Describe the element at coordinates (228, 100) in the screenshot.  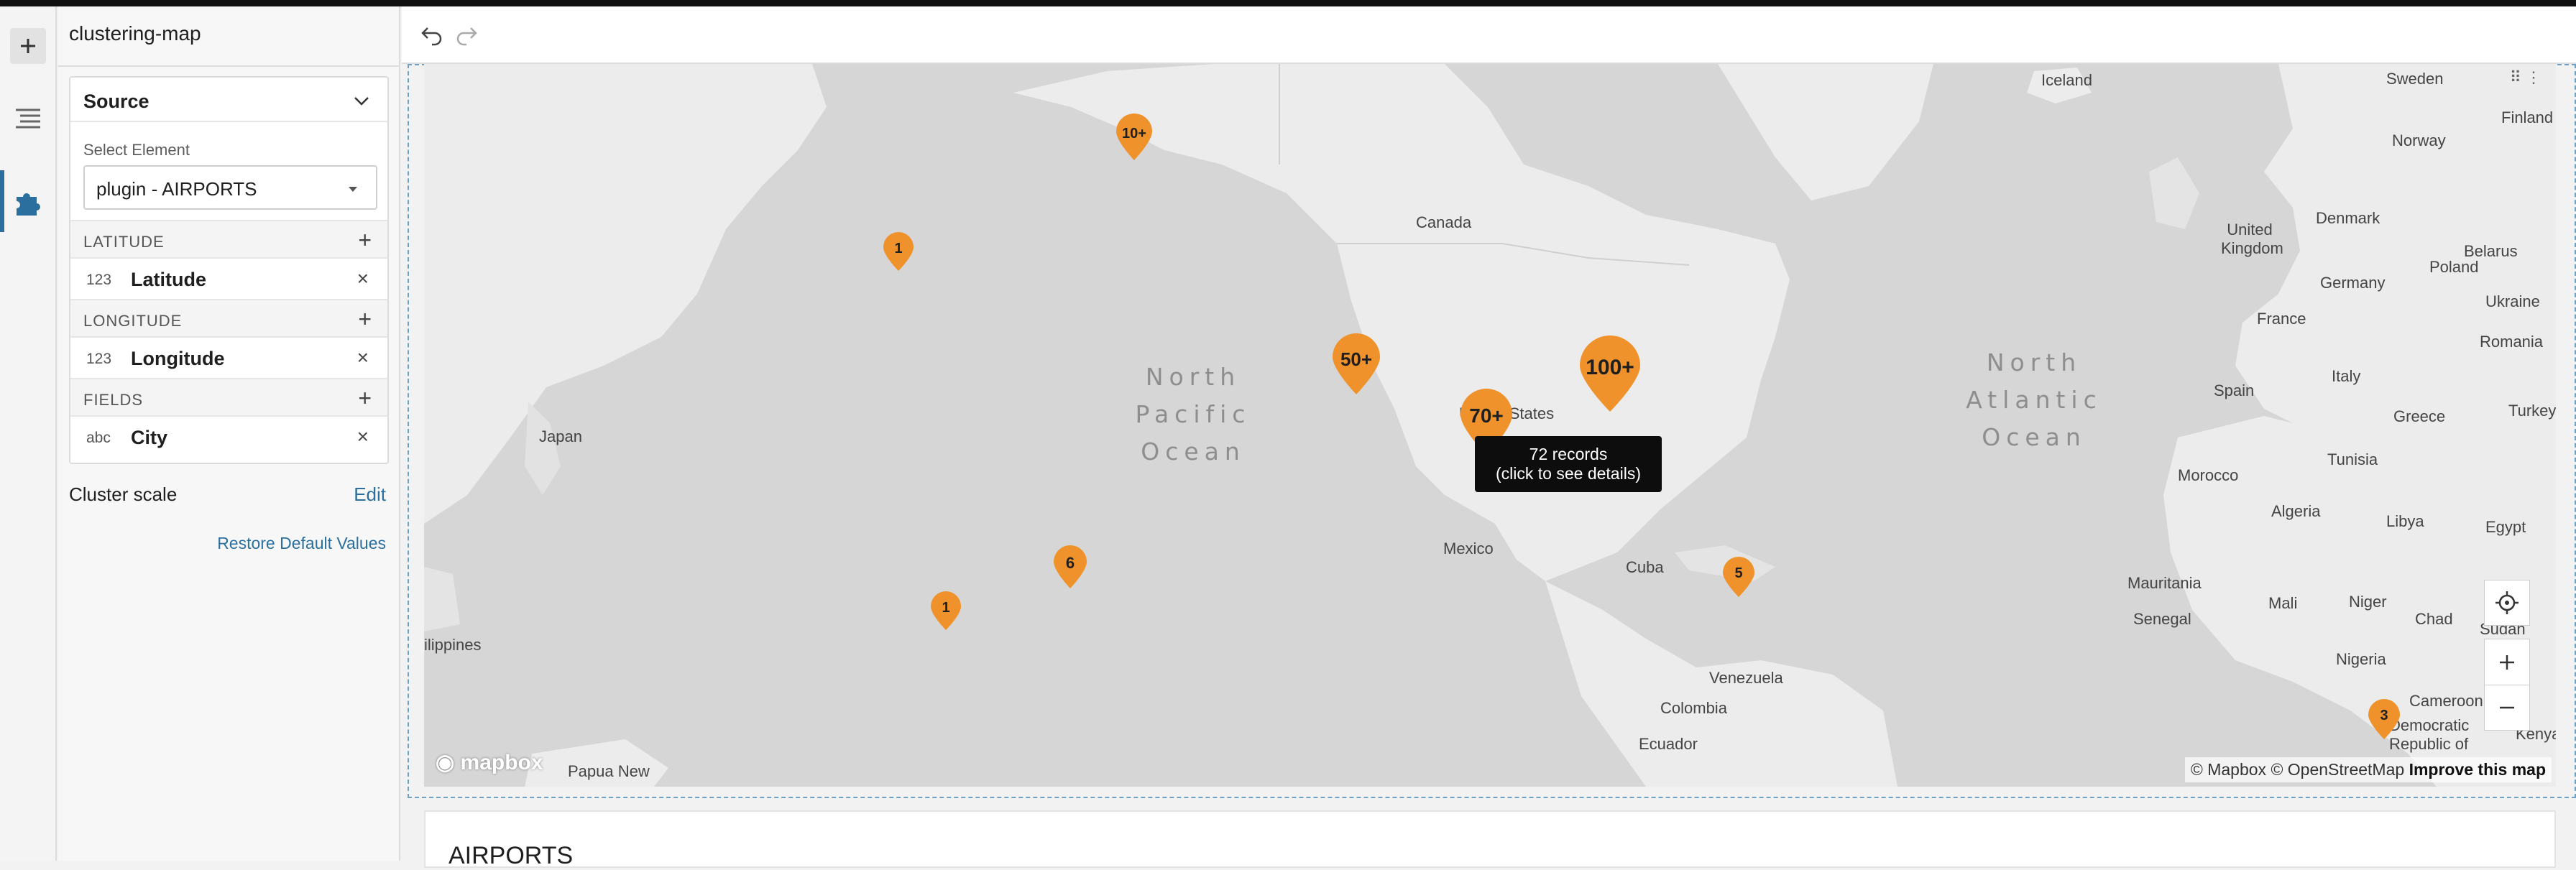
I see `source-header: Source` at that location.